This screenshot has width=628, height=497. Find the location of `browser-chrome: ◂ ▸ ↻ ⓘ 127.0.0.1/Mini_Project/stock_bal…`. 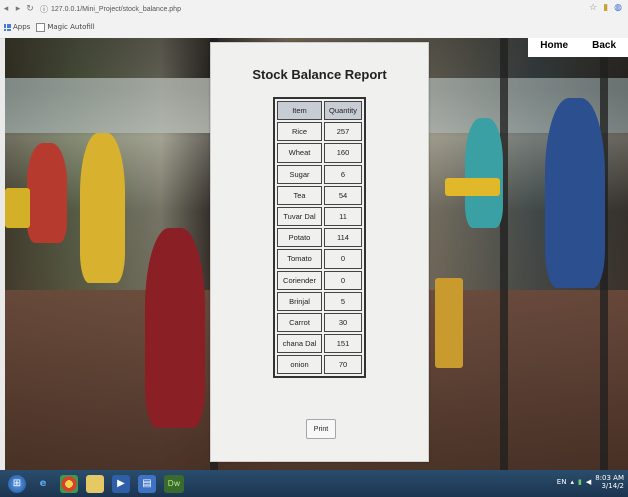

browser-chrome: ◂ ▸ ↻ ⓘ 127.0.0.1/Mini_Project/stock_bal… is located at coordinates (314, 19).